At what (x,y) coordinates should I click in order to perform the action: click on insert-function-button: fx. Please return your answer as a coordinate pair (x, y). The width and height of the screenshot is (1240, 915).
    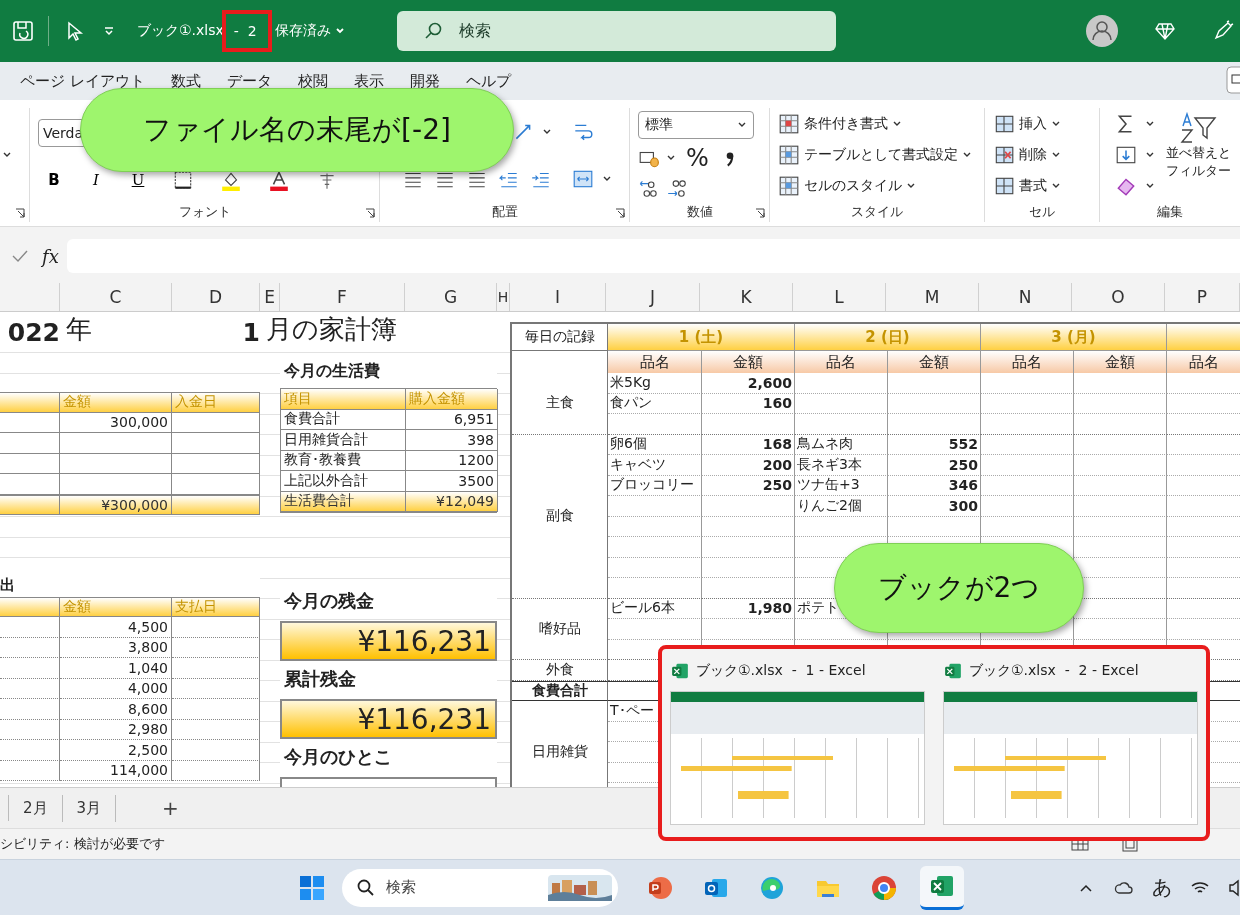
    Looking at the image, I should click on (50, 256).